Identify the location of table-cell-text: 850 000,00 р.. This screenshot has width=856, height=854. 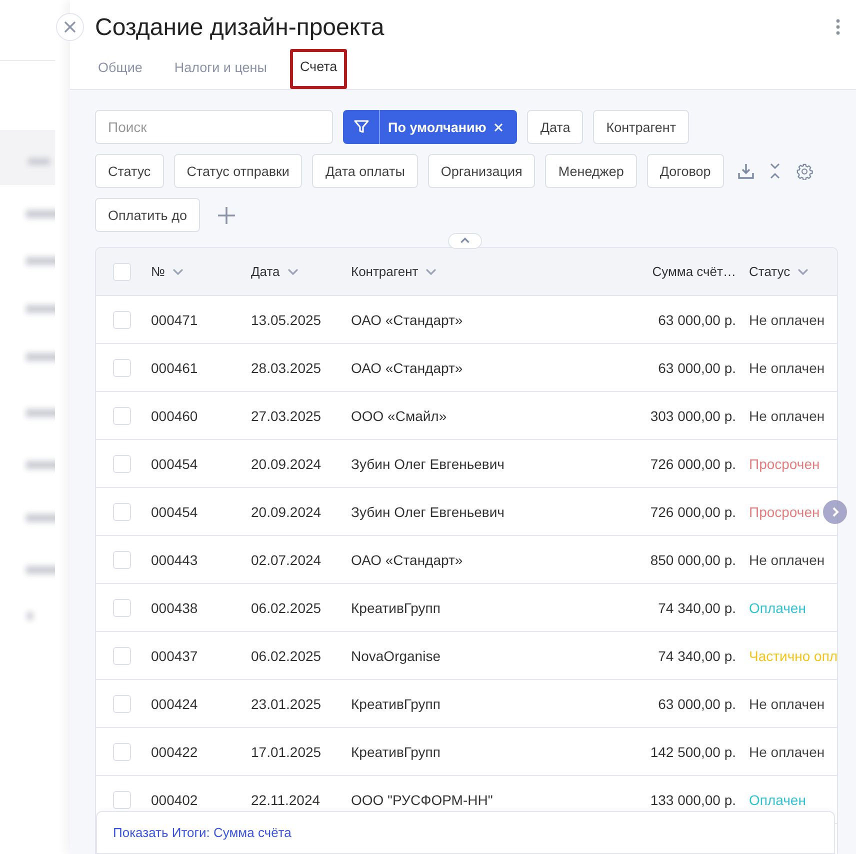
(692, 560).